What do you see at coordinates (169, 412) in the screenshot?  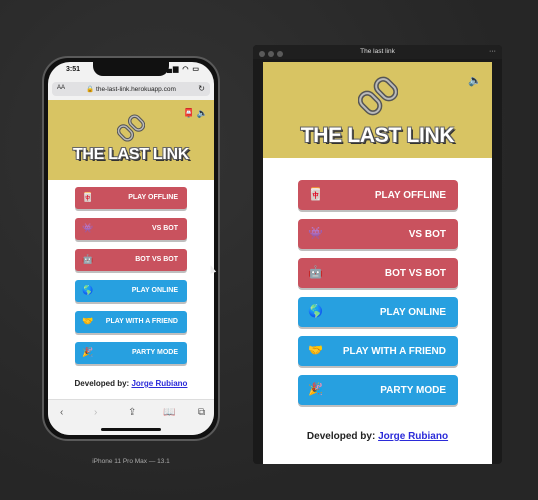 I see `bookmarks-icon: 📖` at bounding box center [169, 412].